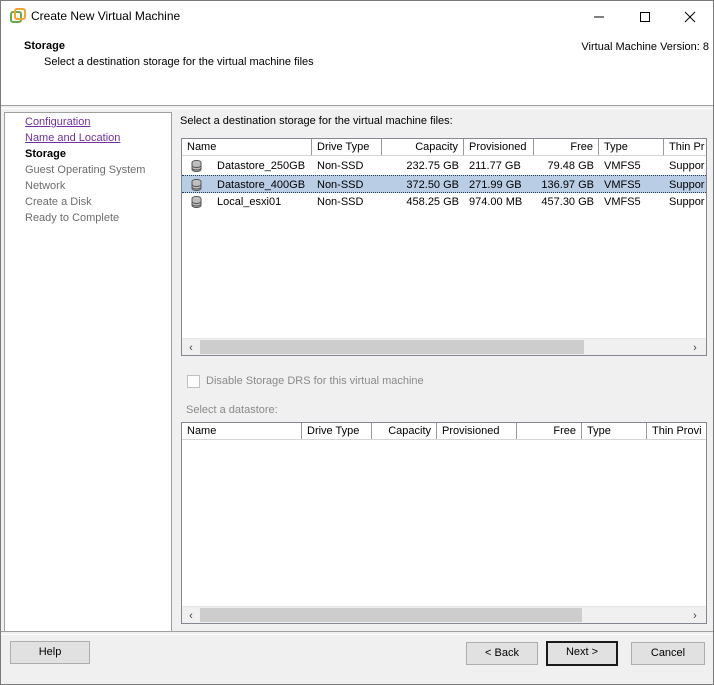  Describe the element at coordinates (45, 186) in the screenshot. I see `nav-step-network: Network` at that location.